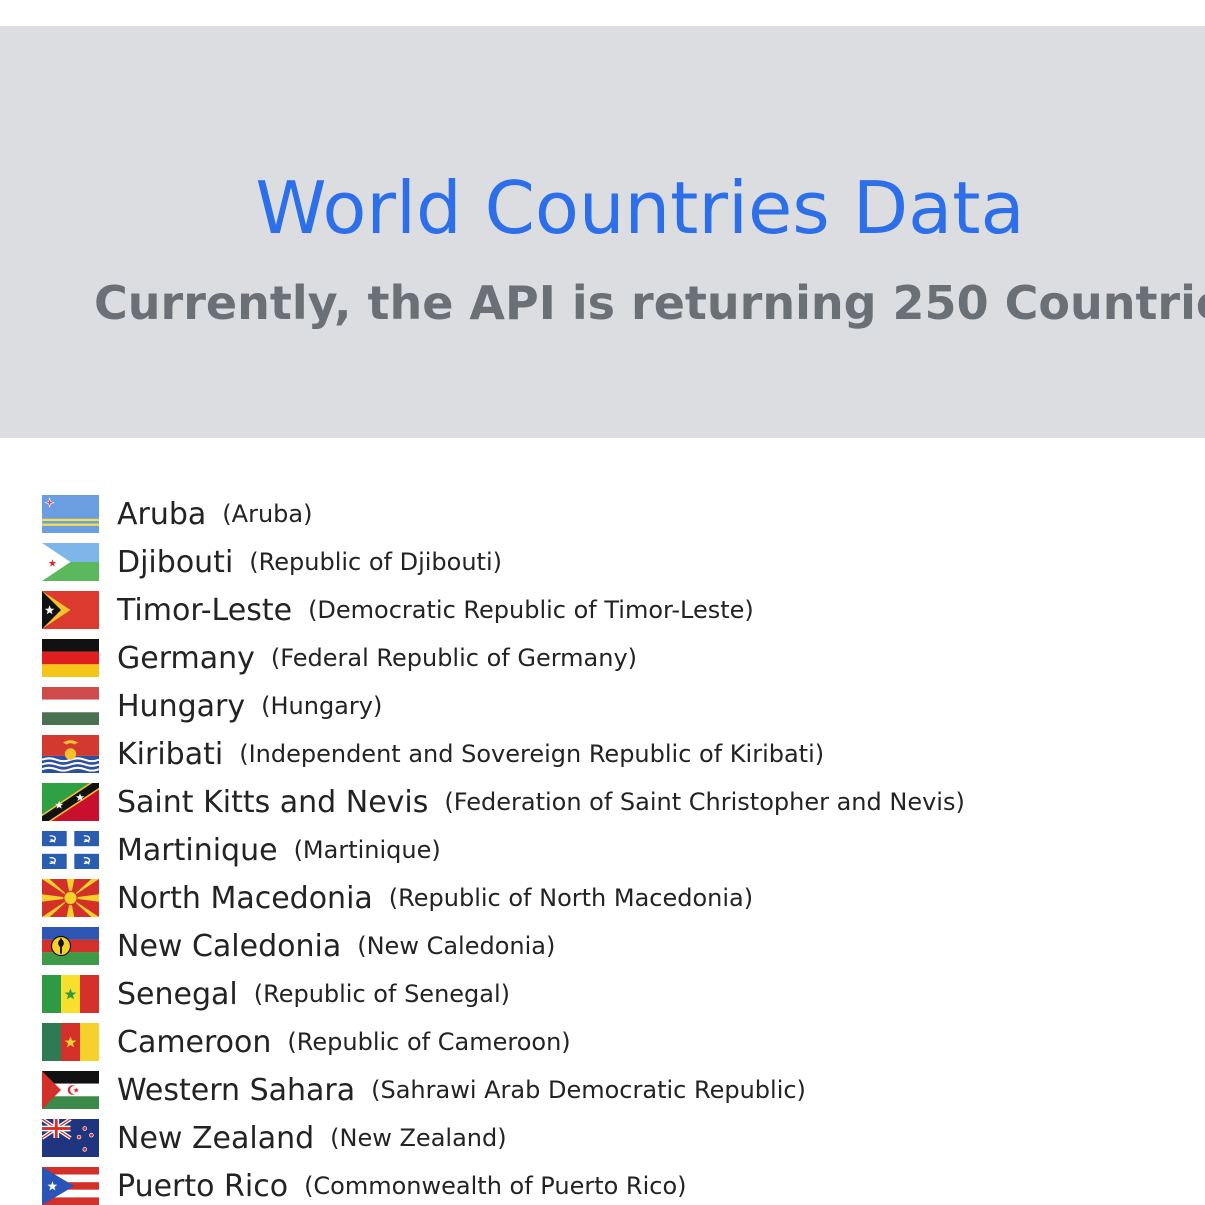 The image size is (1205, 1205). What do you see at coordinates (245, 898) in the screenshot?
I see `country-name: North Macedonia` at bounding box center [245, 898].